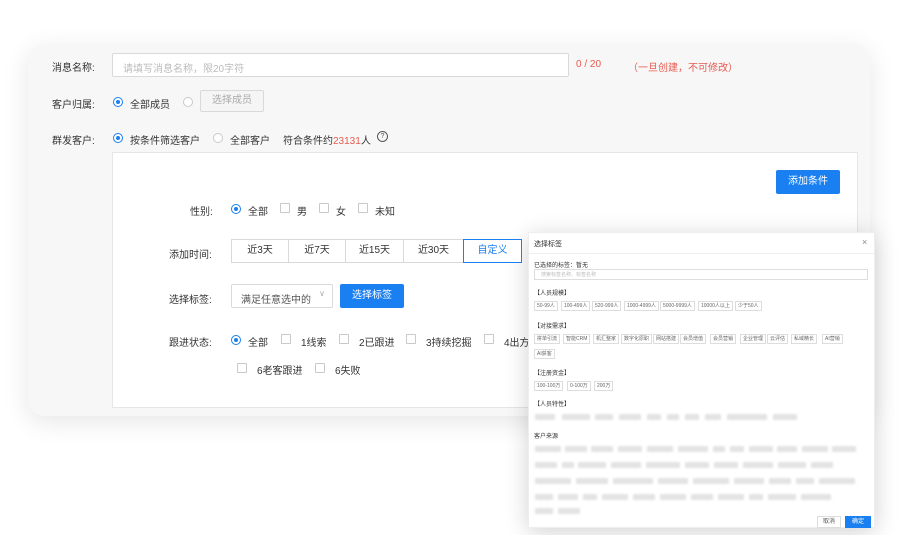  I want to click on tag-chip: 拼单引流, so click(547, 339).